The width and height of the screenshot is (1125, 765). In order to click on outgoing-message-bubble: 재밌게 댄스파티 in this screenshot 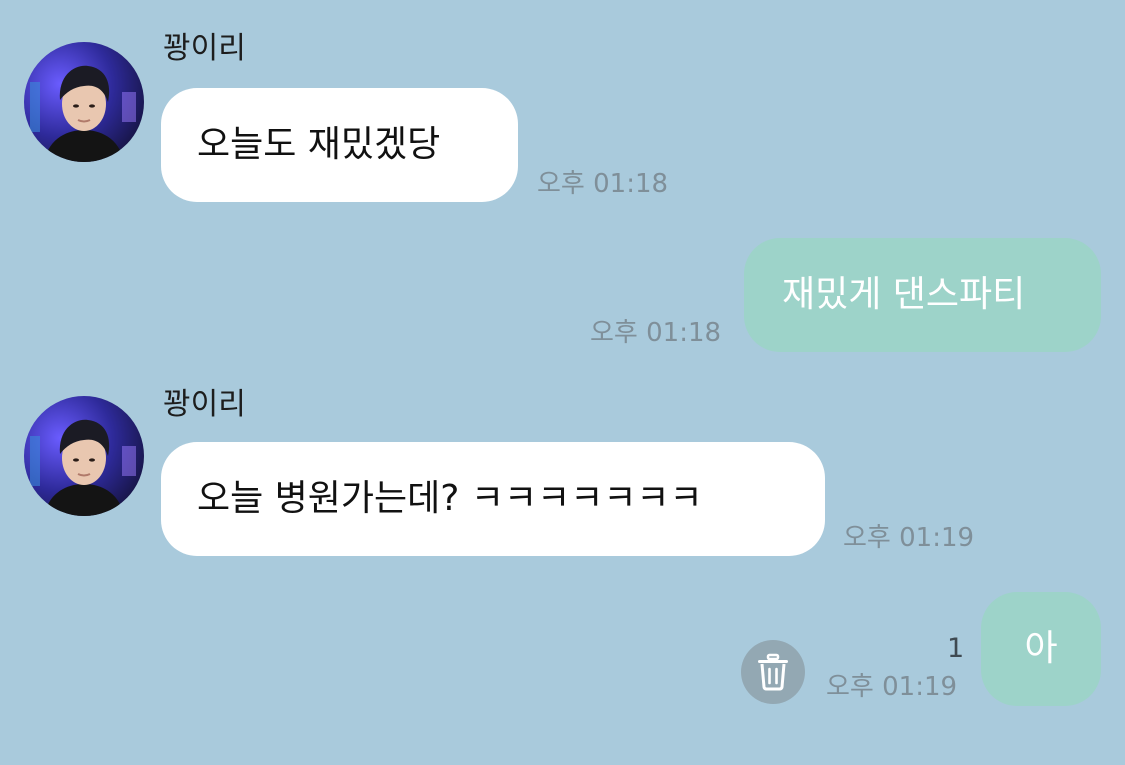, I will do `click(922, 295)`.